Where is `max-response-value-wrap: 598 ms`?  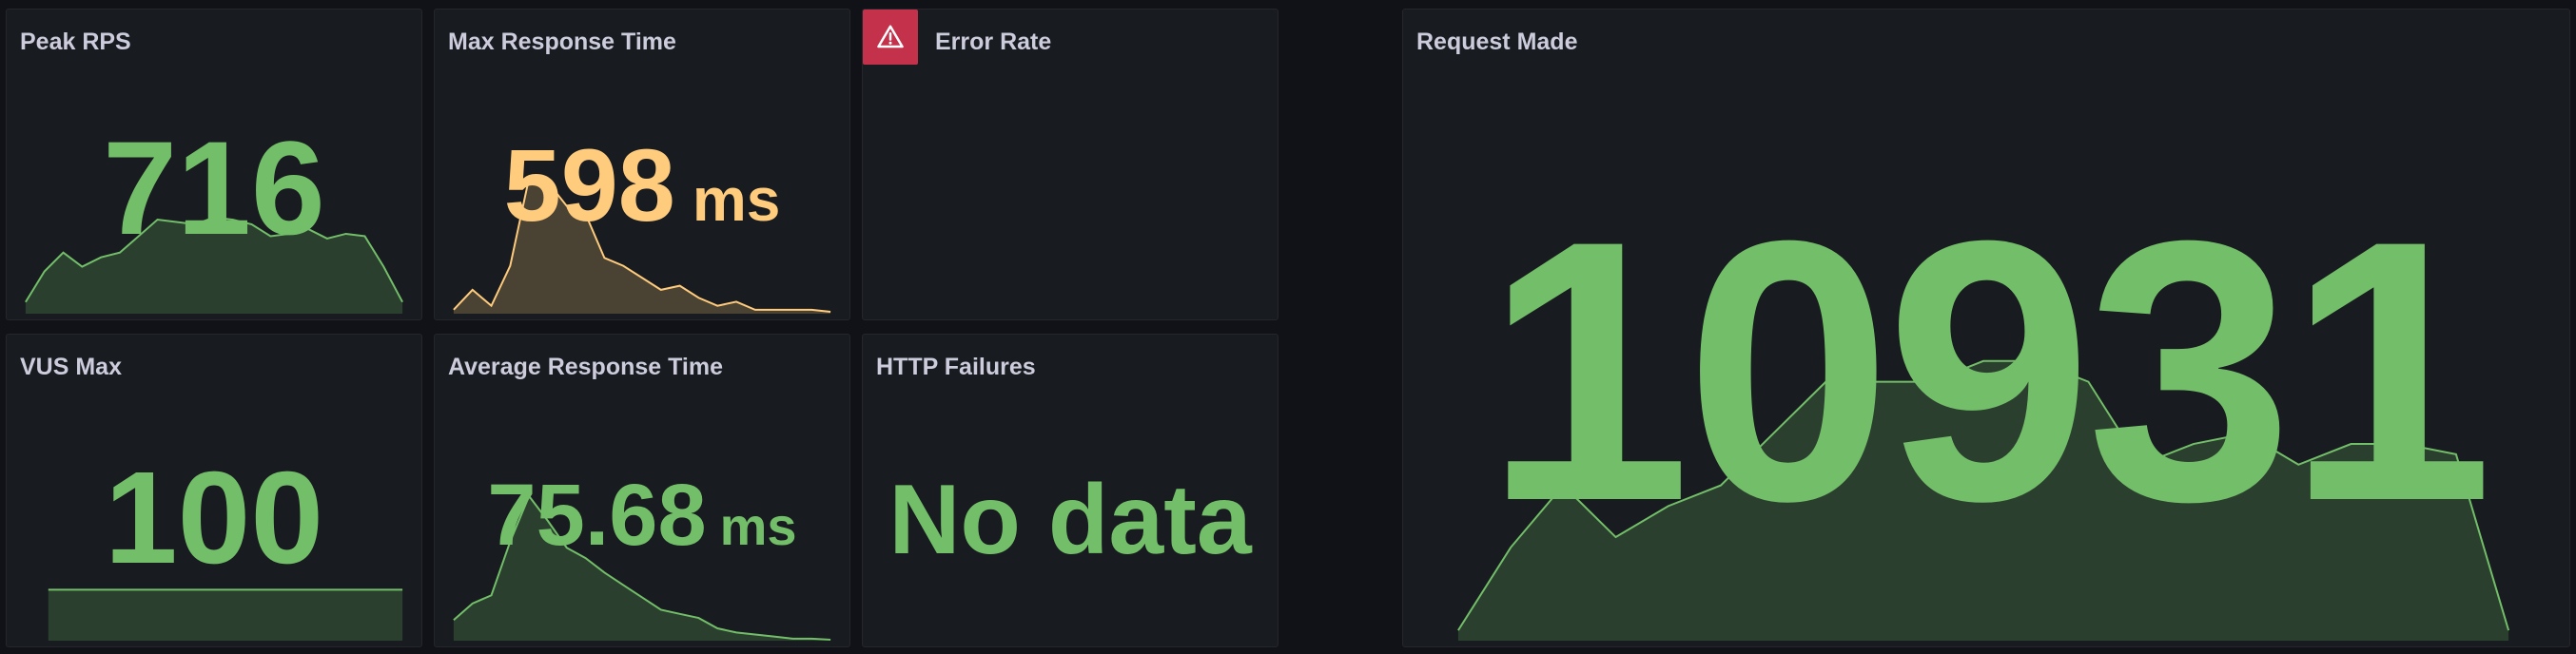
max-response-value-wrap: 598 ms is located at coordinates (642, 201).